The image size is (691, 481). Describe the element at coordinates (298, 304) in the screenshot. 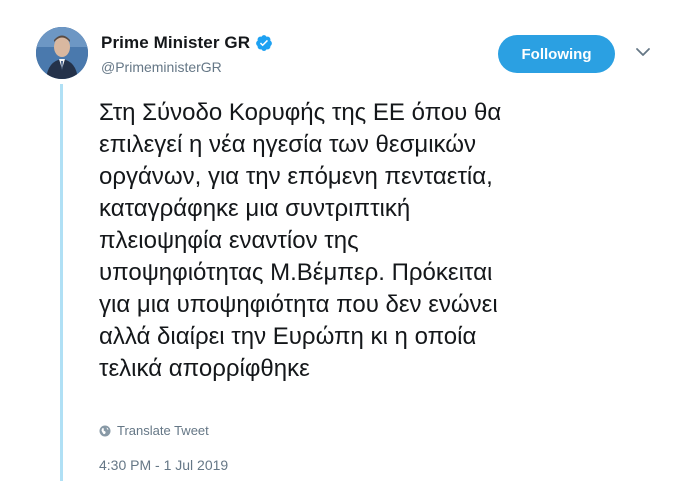

I see `tweet-text-line: για μια υποψηφιότητα που δεν ενώνει` at that location.